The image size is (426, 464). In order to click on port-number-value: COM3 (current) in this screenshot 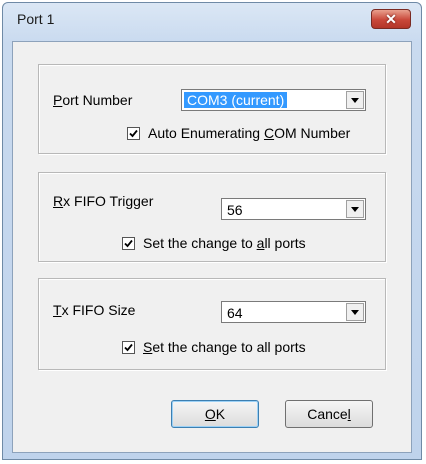, I will do `click(236, 100)`.